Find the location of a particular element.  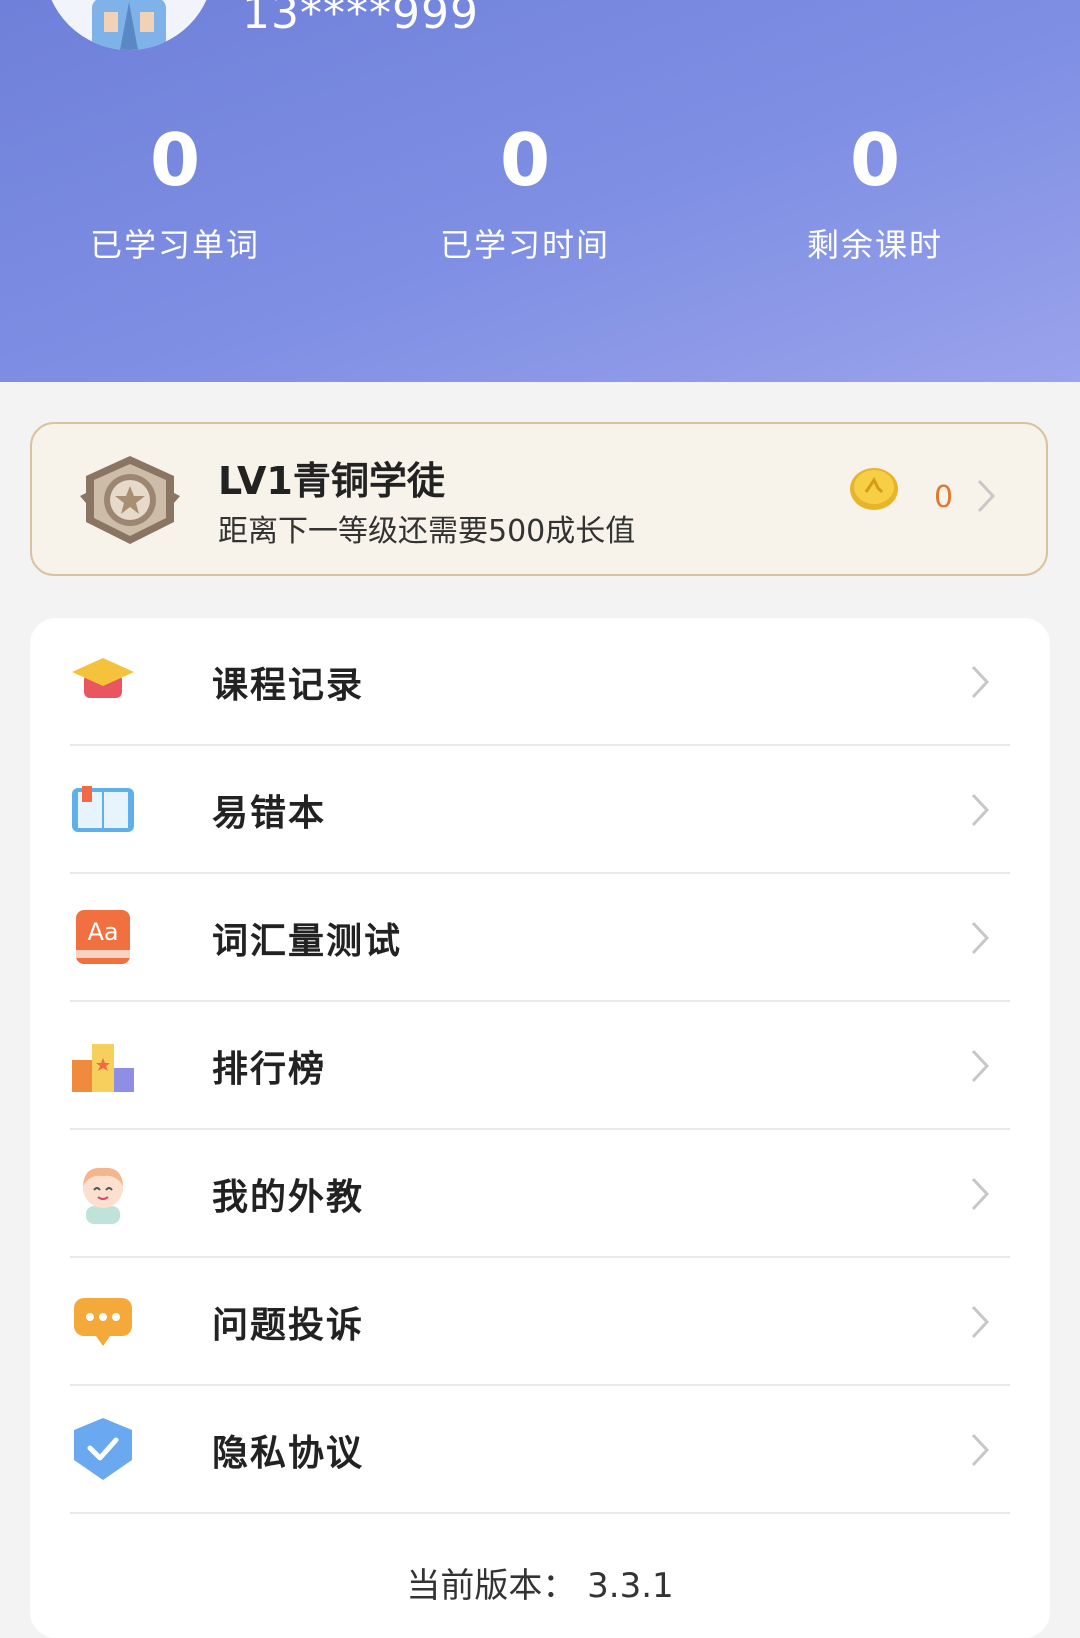

menu-item-privacy: 隐私协议 is located at coordinates (540, 1450).